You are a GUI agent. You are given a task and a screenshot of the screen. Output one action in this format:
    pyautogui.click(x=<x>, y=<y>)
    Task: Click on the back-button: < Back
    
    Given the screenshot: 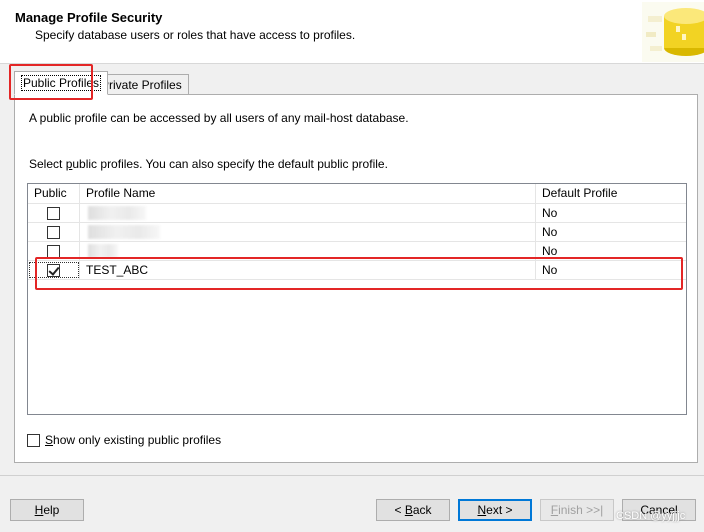 What is the action you would take?
    pyautogui.click(x=413, y=510)
    